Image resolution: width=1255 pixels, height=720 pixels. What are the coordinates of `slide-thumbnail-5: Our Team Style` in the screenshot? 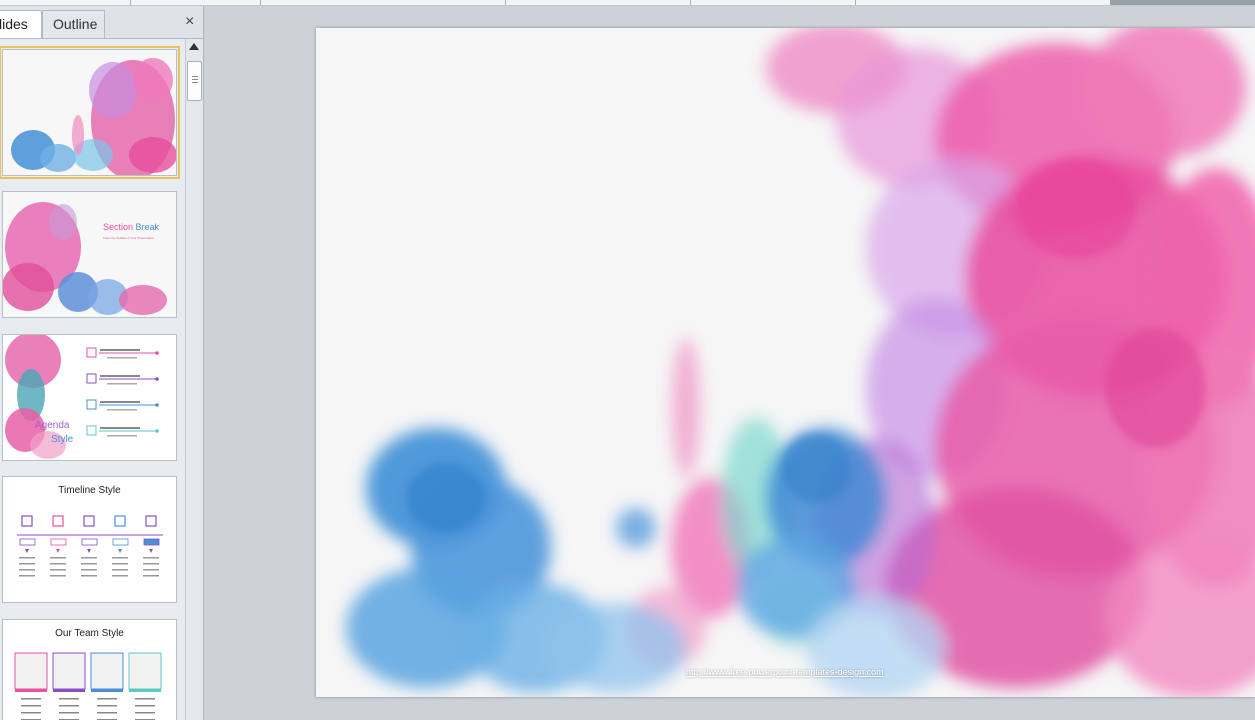 It's located at (89, 669).